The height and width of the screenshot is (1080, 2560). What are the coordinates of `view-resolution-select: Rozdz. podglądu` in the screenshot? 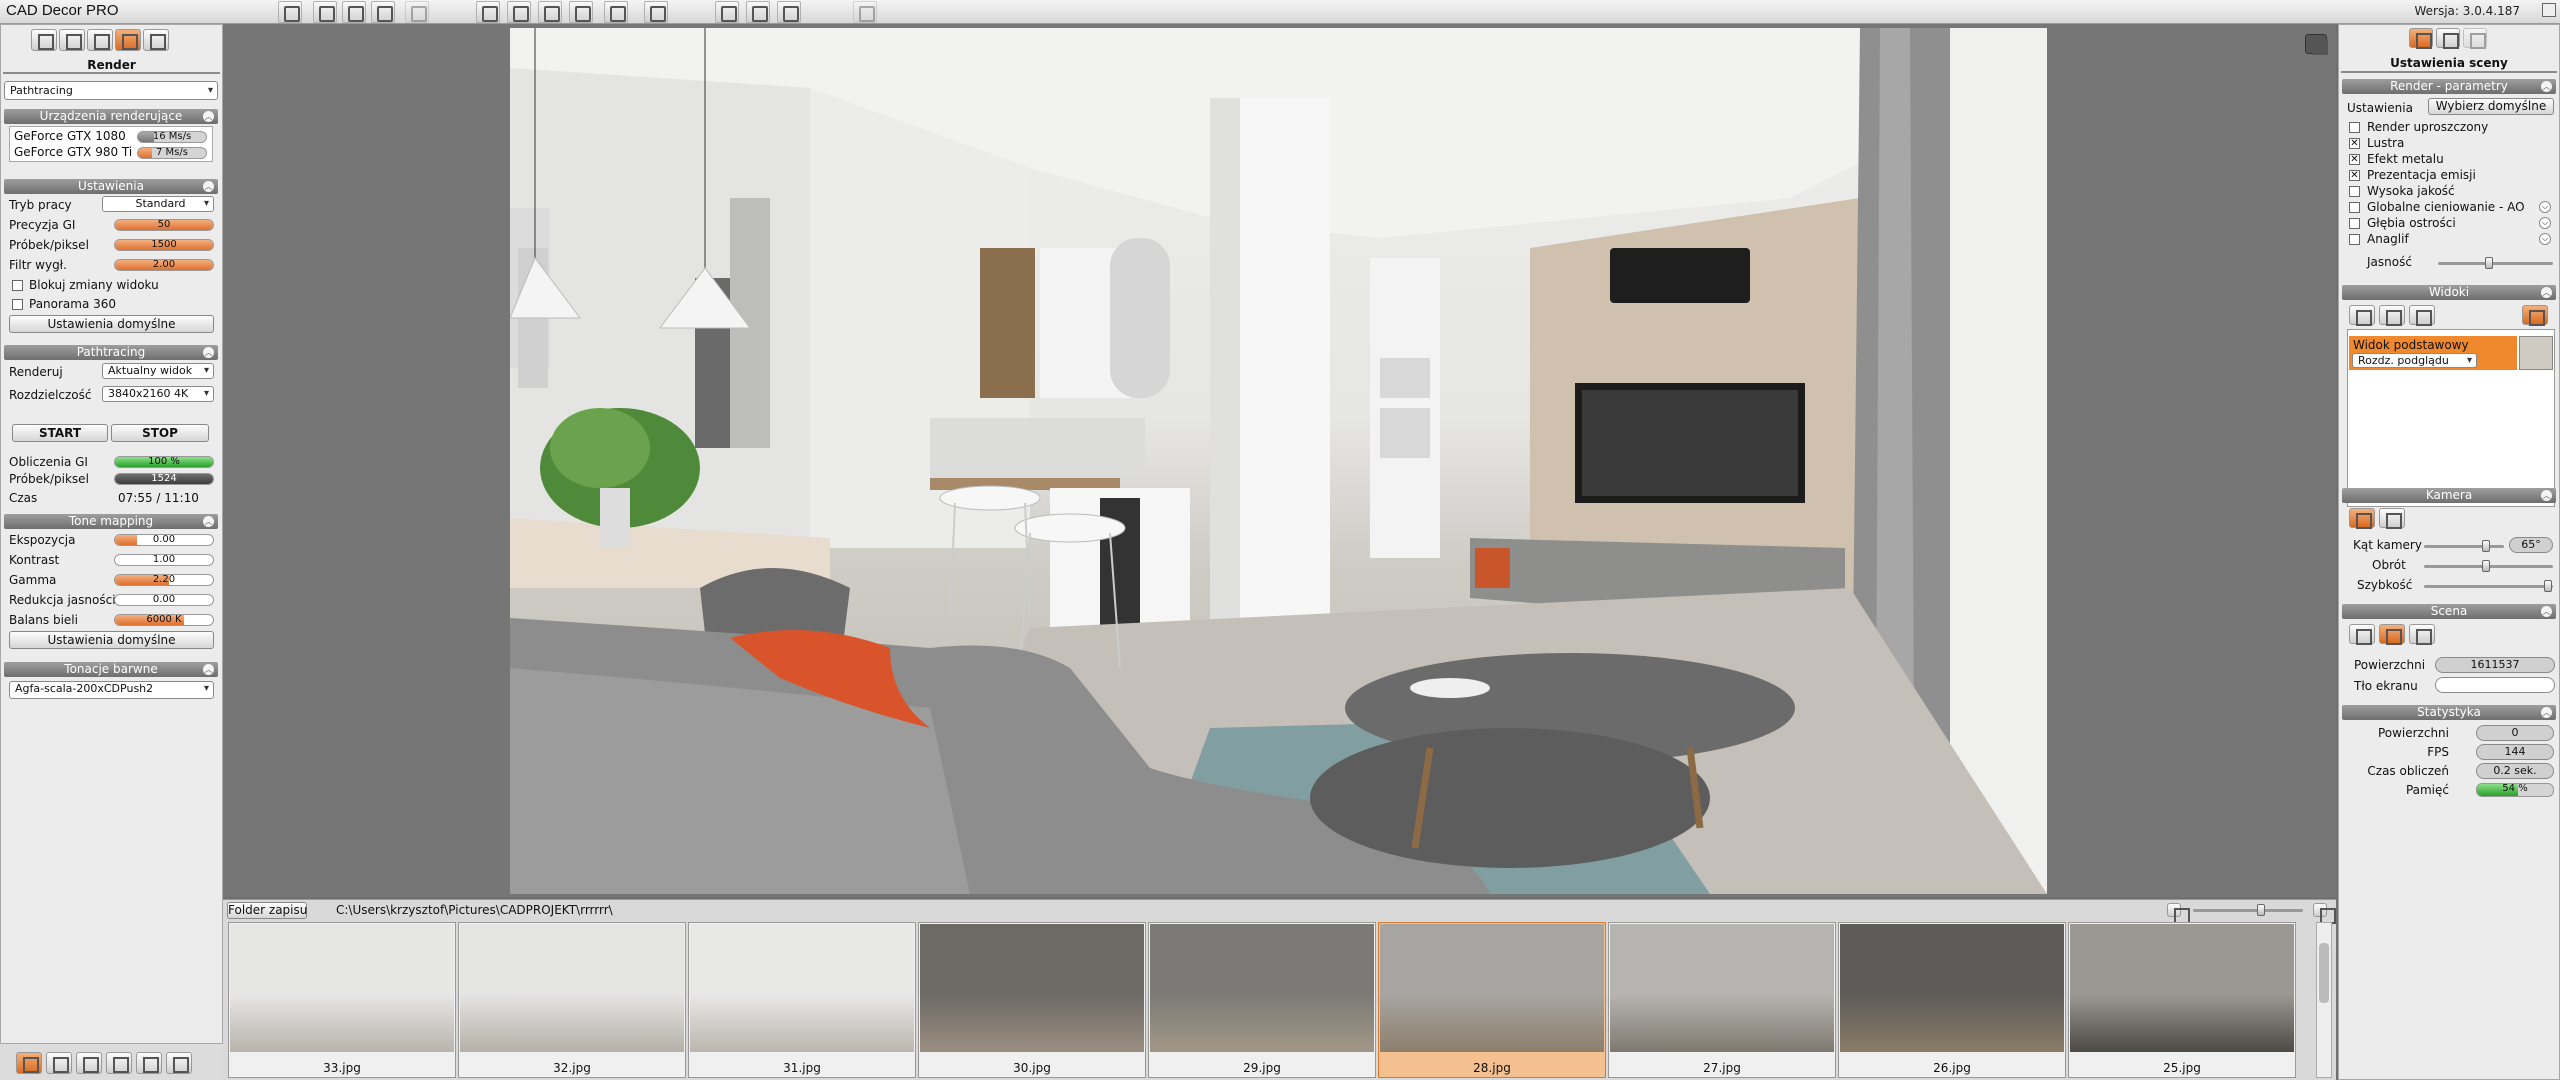 It's located at (2414, 360).